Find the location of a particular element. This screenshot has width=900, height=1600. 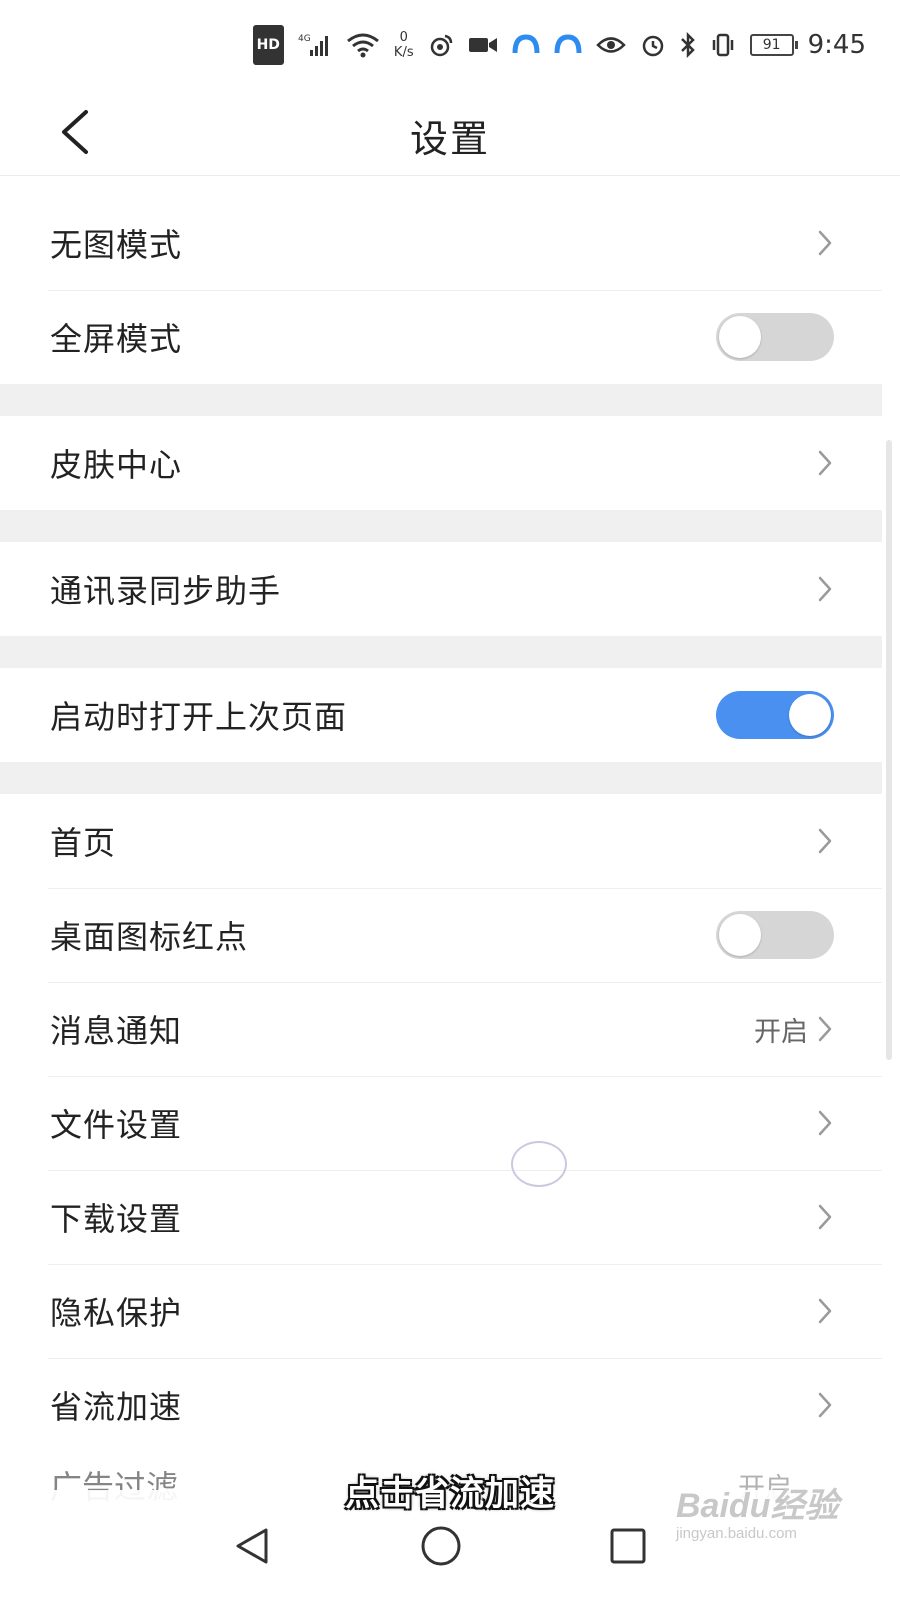

wifi-icon is located at coordinates (363, 45).